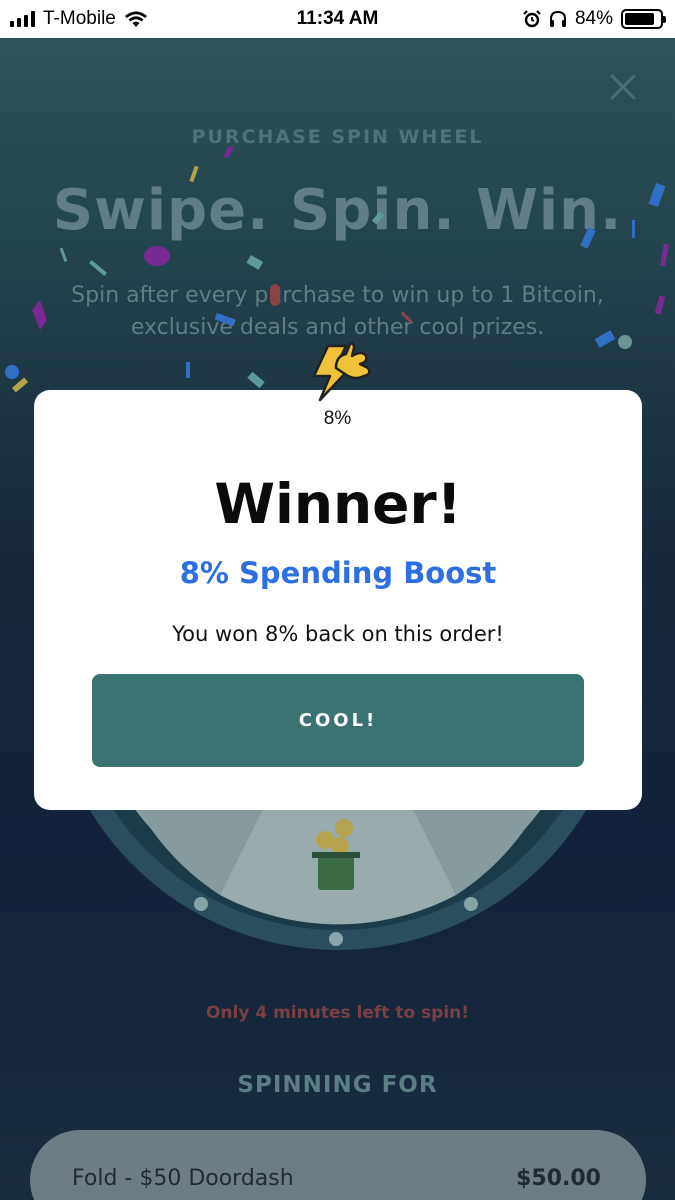  What do you see at coordinates (337, 418) in the screenshot?
I see `badge-label: 8%` at bounding box center [337, 418].